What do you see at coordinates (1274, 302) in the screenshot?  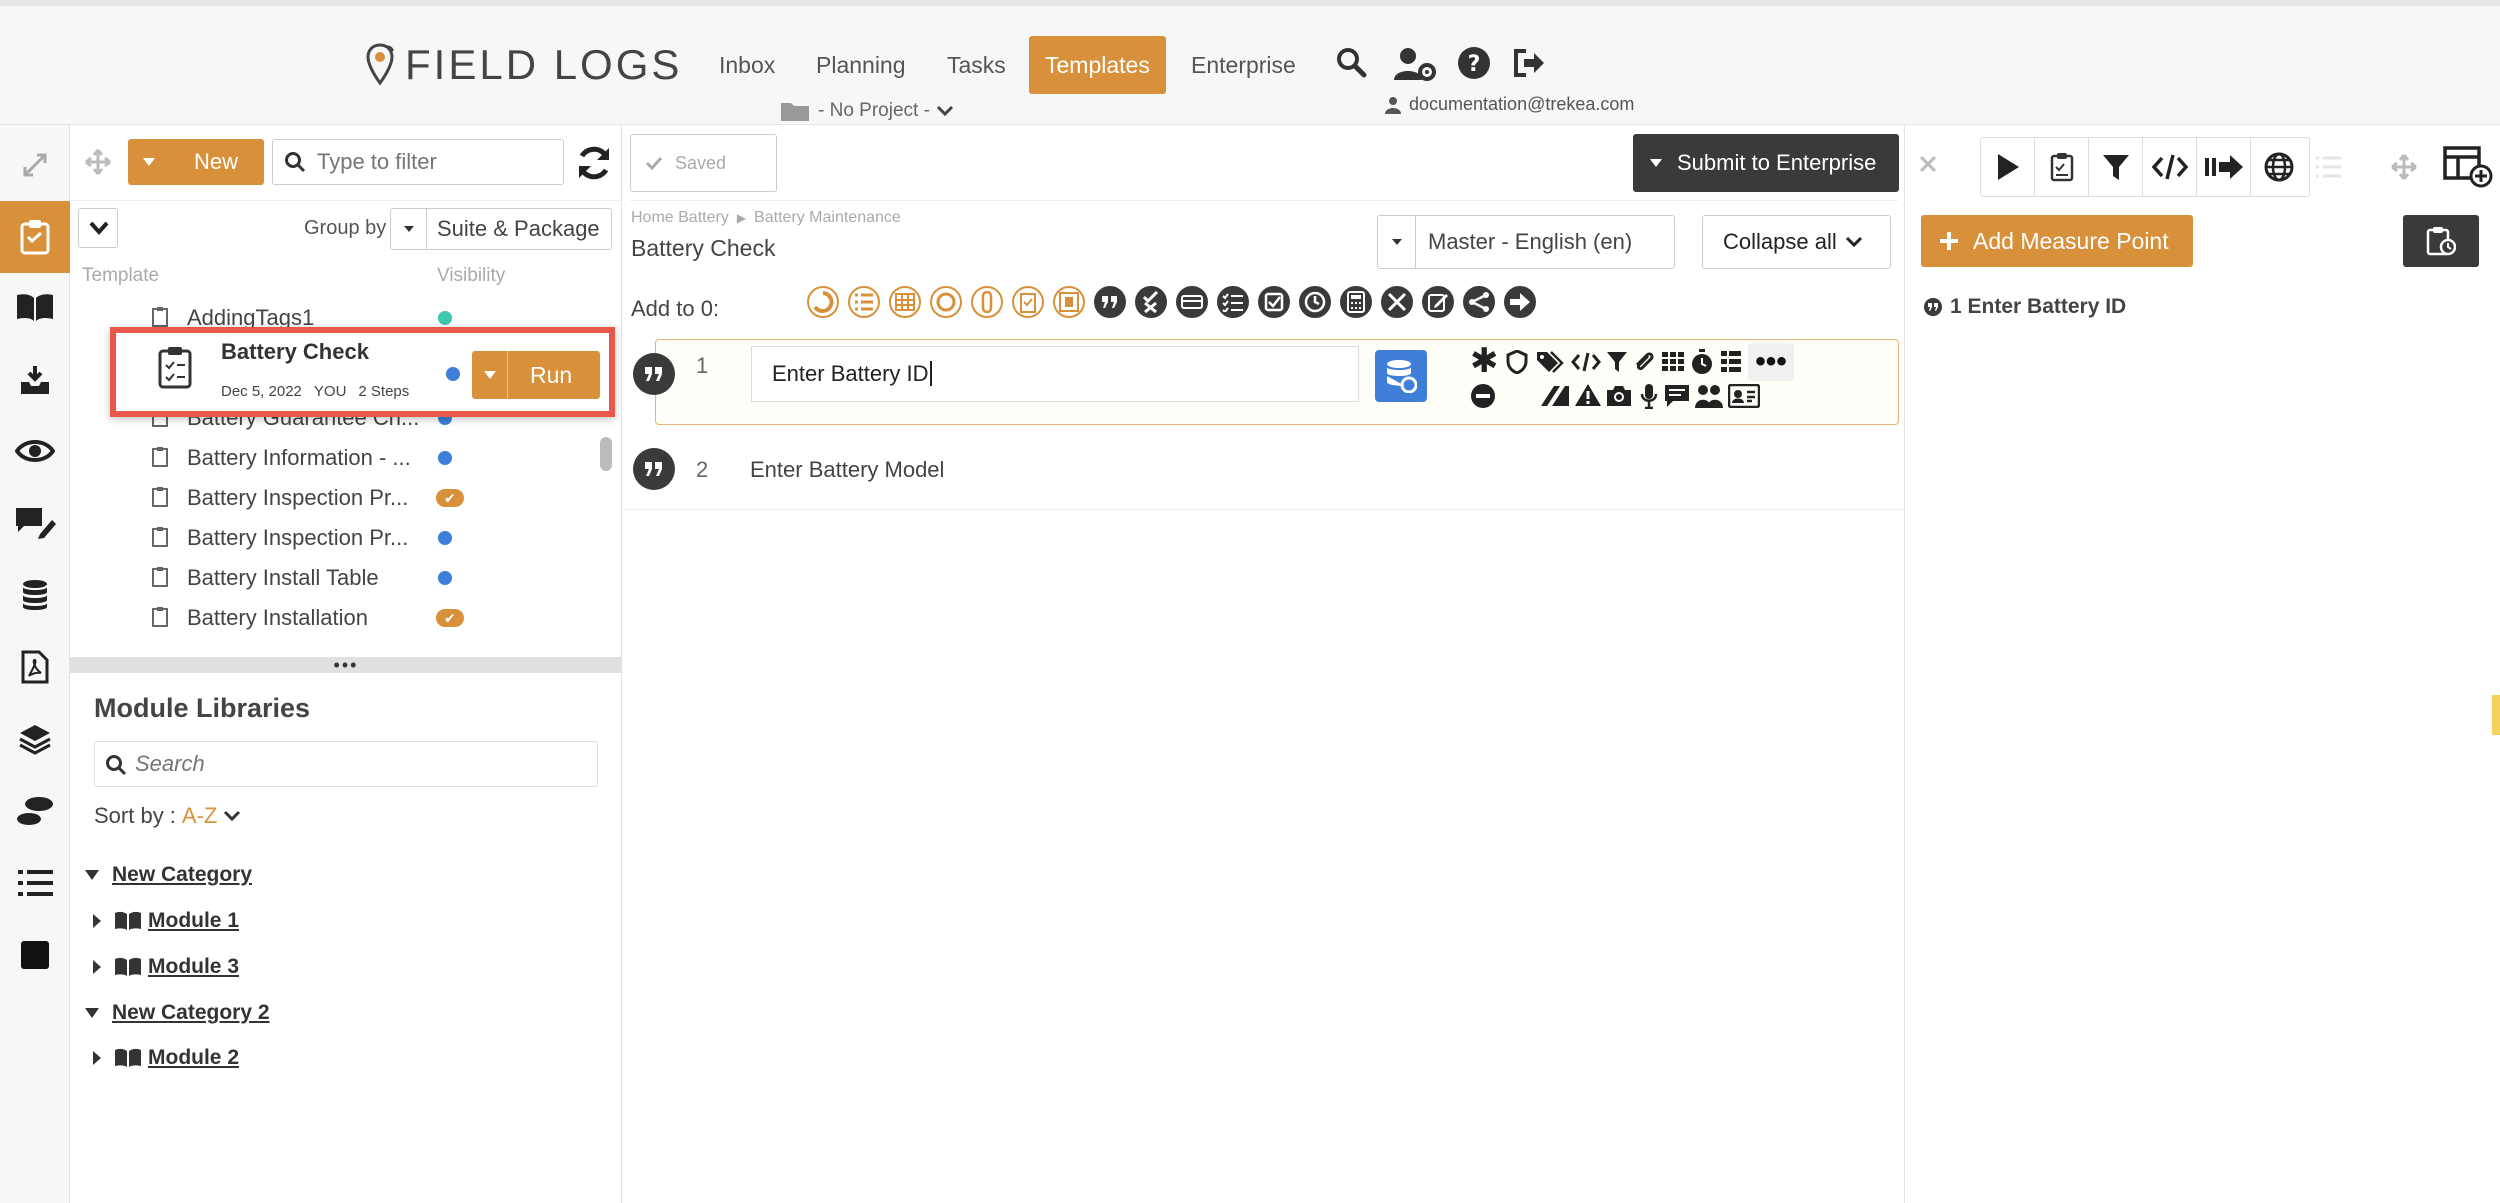 I see `checkbox-step-icon` at bounding box center [1274, 302].